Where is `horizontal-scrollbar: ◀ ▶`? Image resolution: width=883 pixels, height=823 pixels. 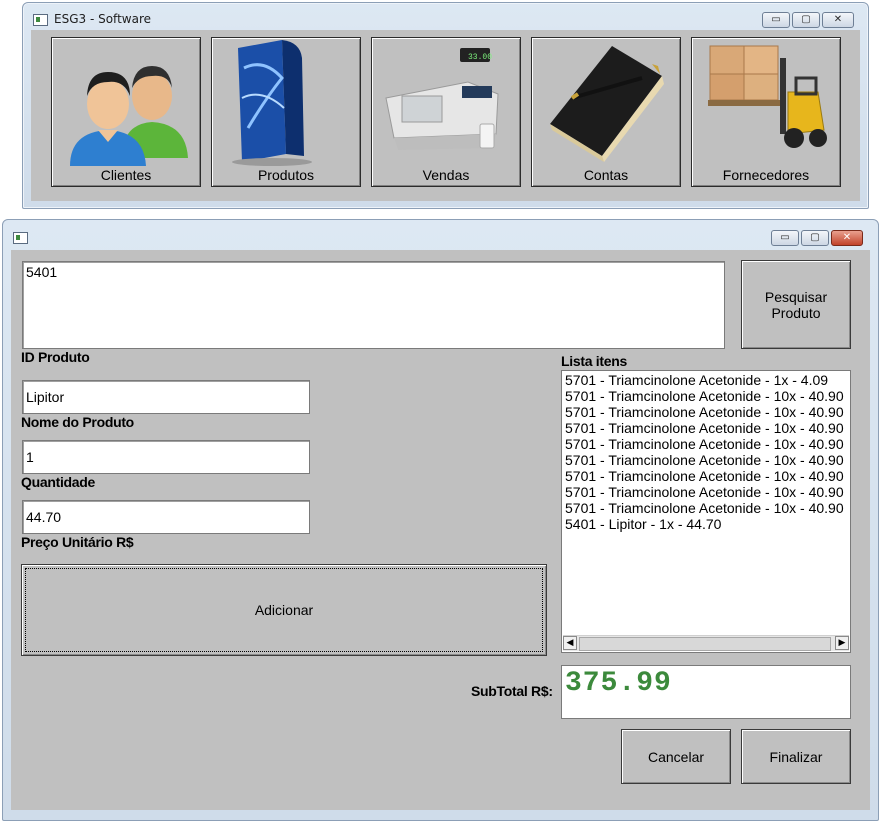
horizontal-scrollbar: ◀ ▶ is located at coordinates (706, 643).